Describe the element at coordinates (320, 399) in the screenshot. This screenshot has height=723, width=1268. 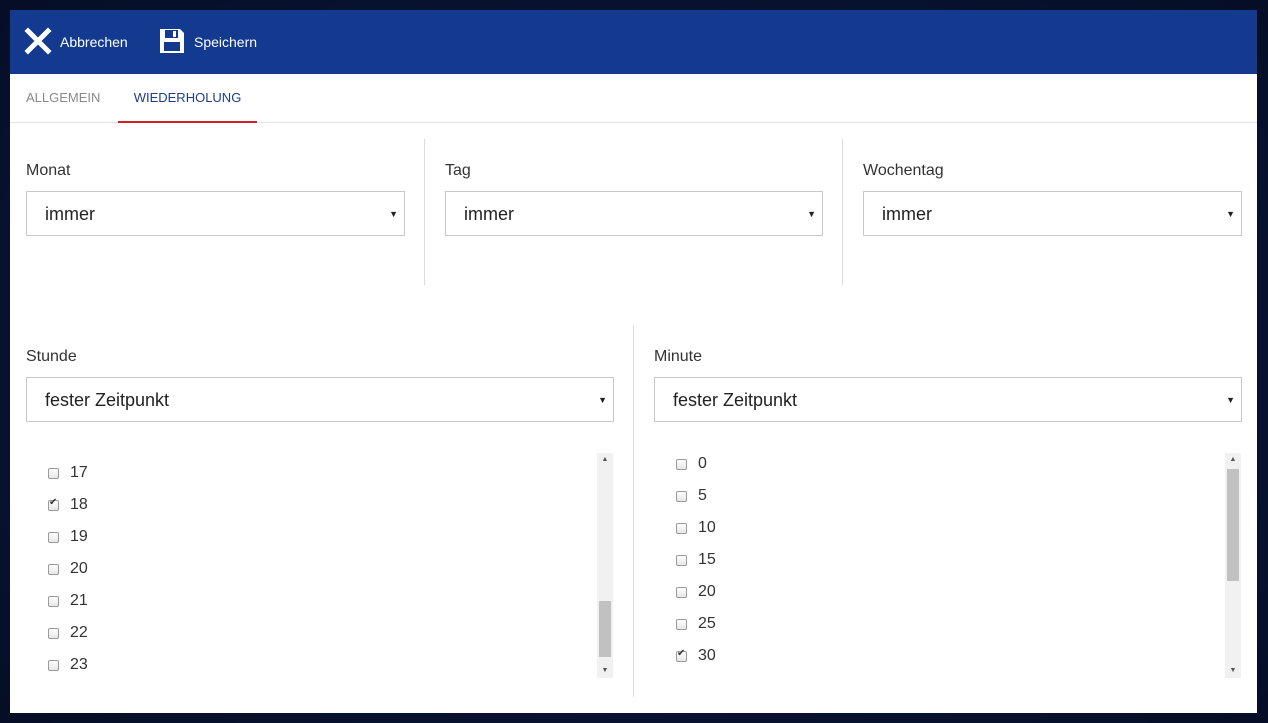
I see `hour-select: fester Zeitpunkt ▼` at that location.